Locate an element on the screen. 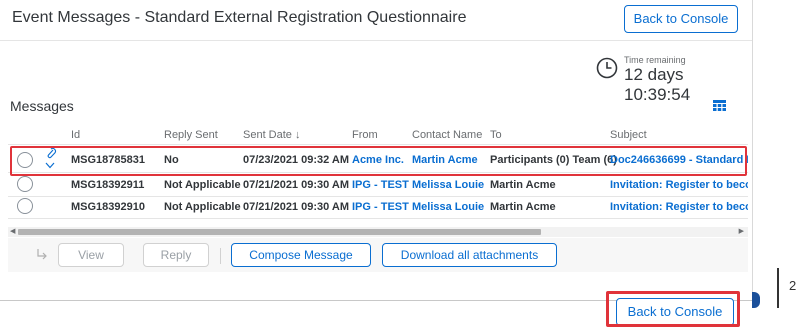 This screenshot has height=327, width=798. page-divider is located at coordinates (778, 288).